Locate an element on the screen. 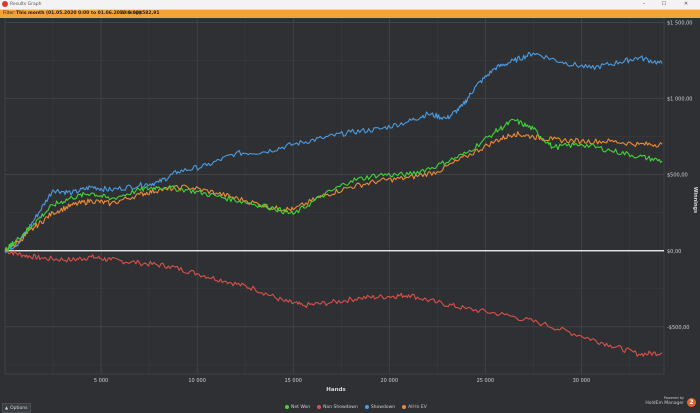  legend-label: Non Showdown is located at coordinates (340, 407).